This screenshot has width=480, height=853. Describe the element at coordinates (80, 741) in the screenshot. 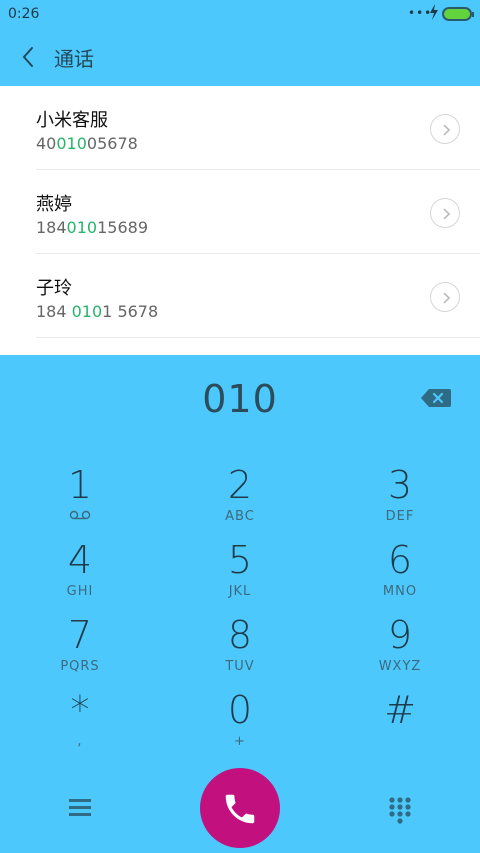

I see `key-letters: ,` at that location.